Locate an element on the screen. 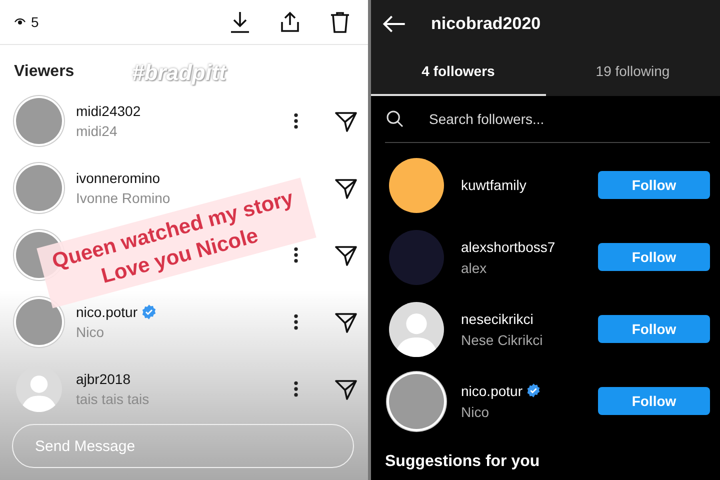 The width and height of the screenshot is (720, 480). follower-name: Nico is located at coordinates (475, 412).